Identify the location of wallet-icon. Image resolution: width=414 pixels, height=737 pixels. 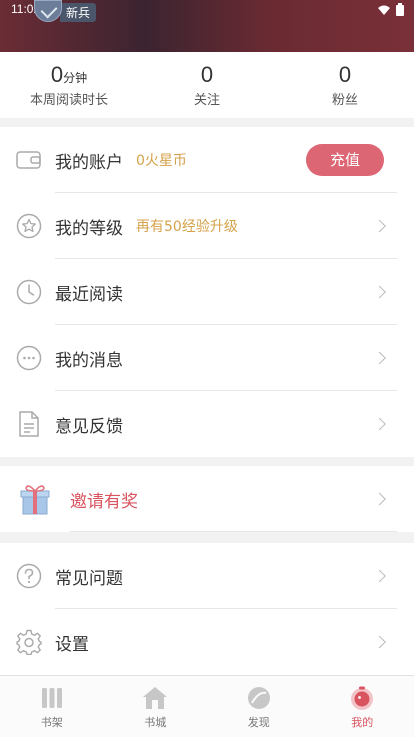
(29, 160).